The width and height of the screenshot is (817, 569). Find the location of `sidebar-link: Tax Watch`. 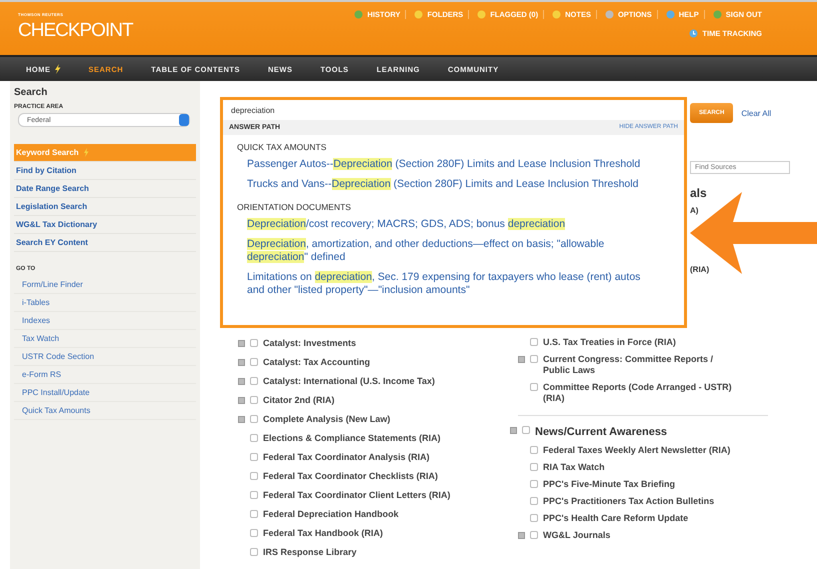

sidebar-link: Tax Watch is located at coordinates (105, 339).